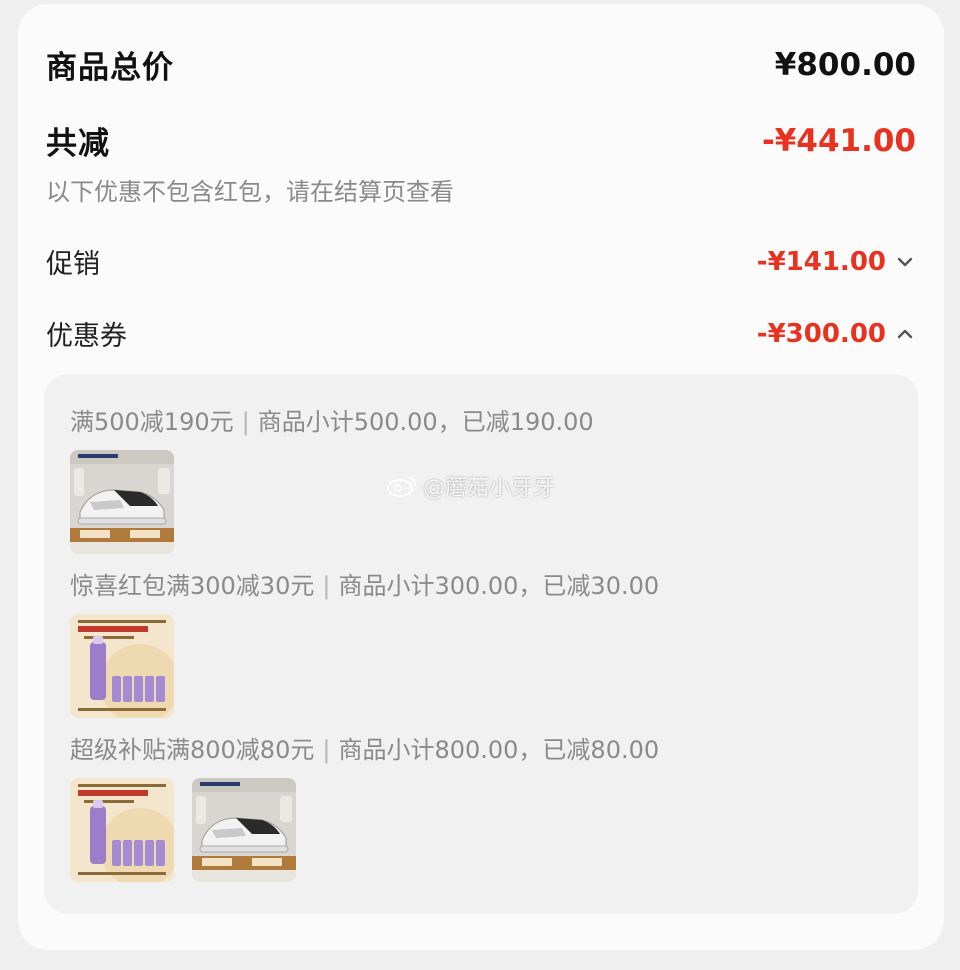 Image resolution: width=960 pixels, height=970 pixels. Describe the element at coordinates (821, 261) in the screenshot. I see `promo-value: -¥141.00` at that location.